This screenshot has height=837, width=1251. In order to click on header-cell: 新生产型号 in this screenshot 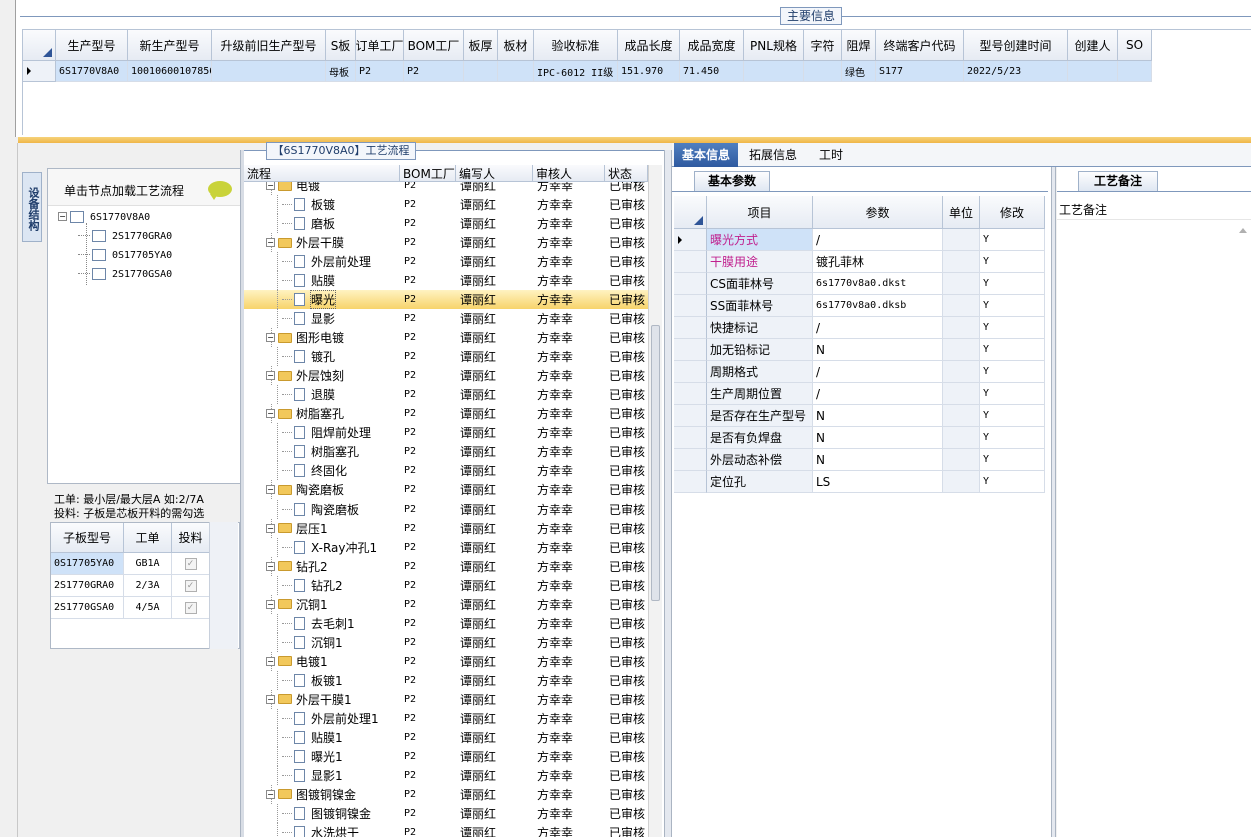, I will do `click(170, 45)`.